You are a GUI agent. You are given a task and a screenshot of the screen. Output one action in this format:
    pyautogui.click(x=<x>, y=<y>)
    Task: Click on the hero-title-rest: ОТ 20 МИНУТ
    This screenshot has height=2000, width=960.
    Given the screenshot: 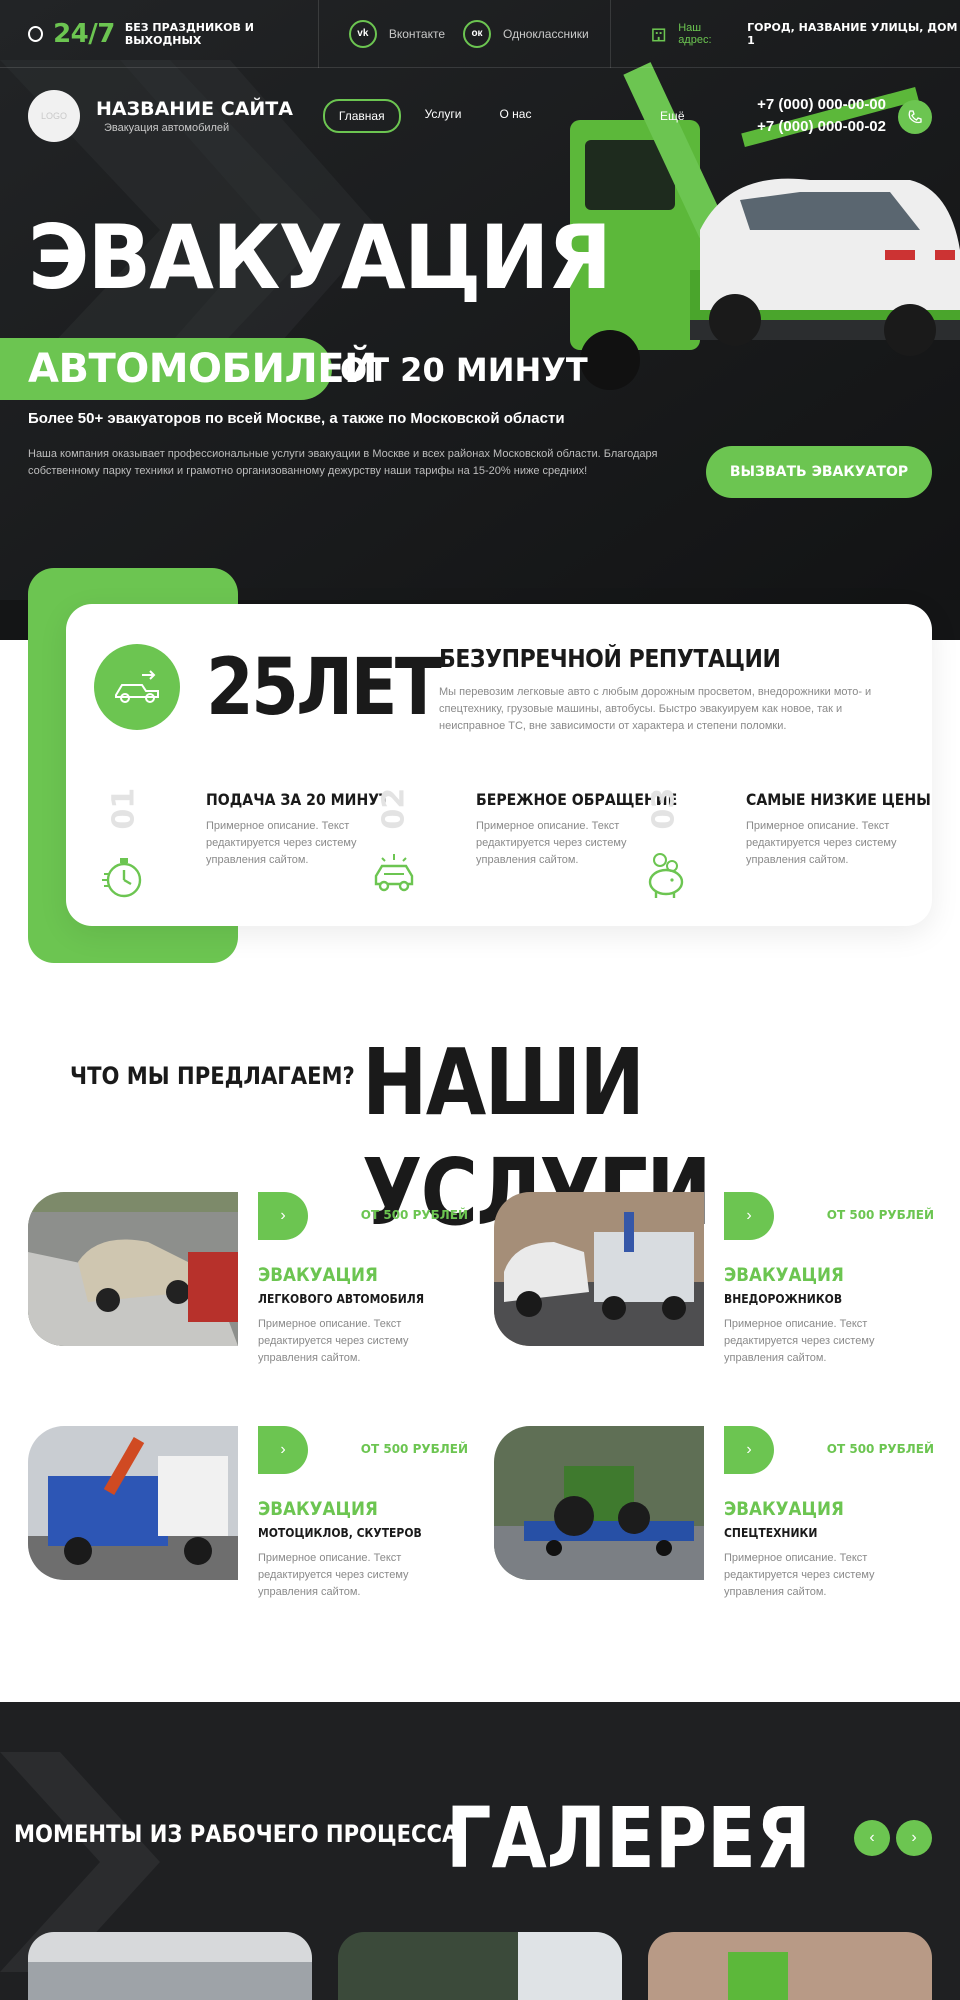 What is the action you would take?
    pyautogui.click(x=464, y=370)
    